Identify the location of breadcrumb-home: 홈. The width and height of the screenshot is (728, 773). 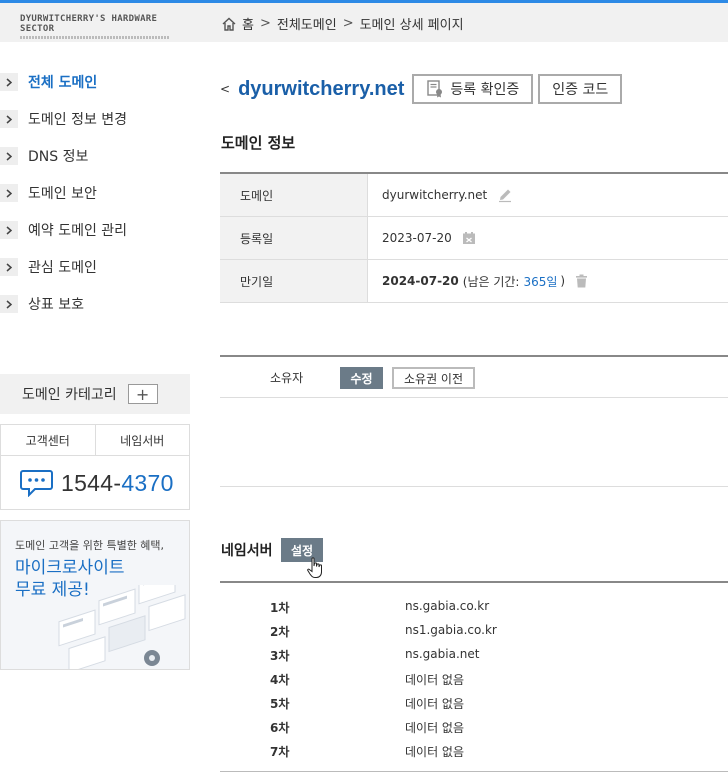
(248, 23).